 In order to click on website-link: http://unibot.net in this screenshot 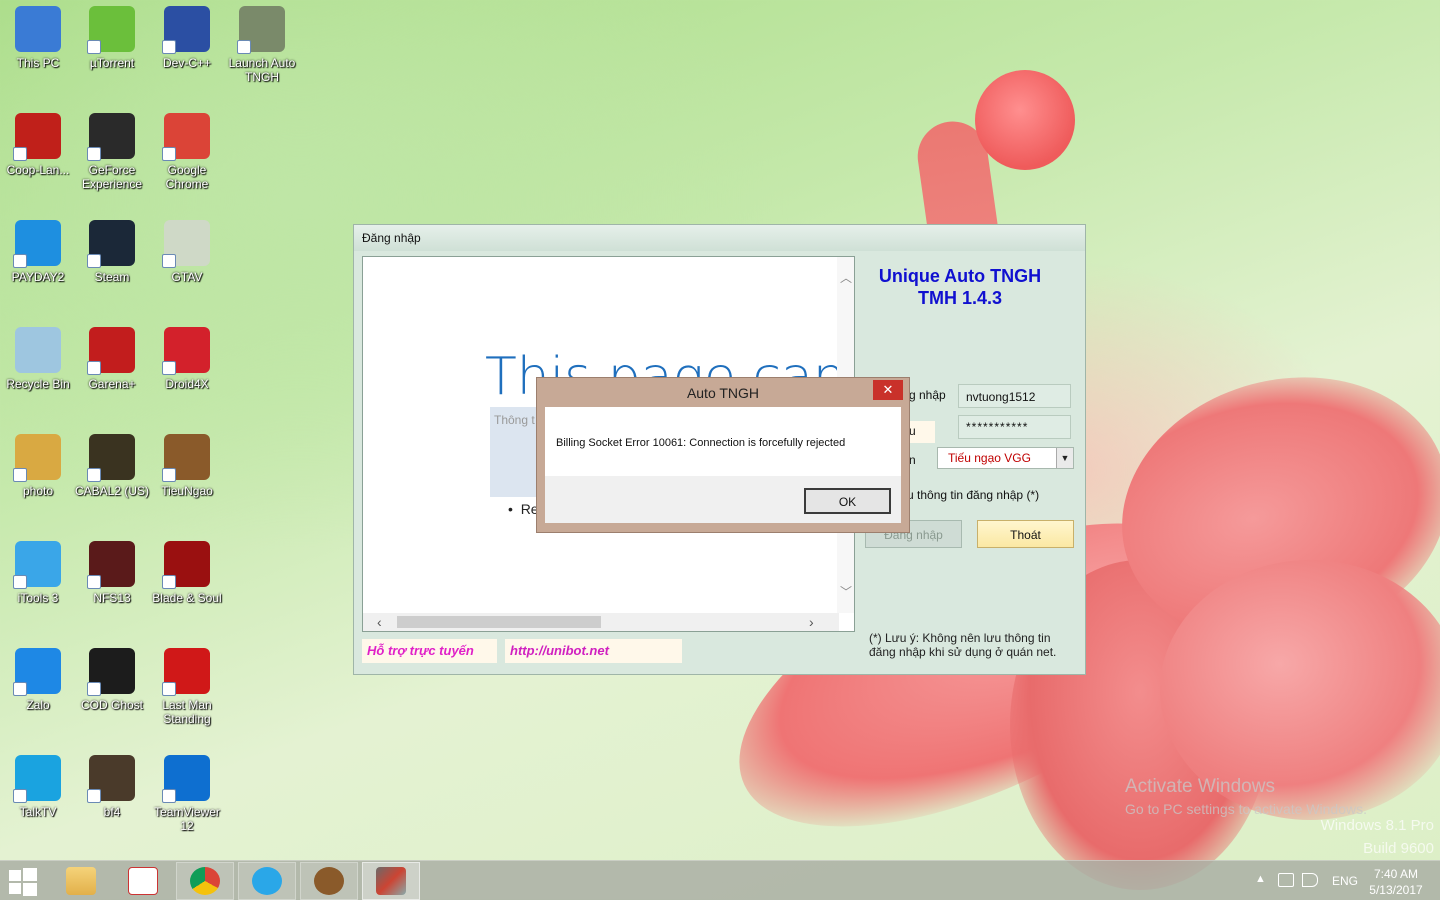, I will do `click(593, 651)`.